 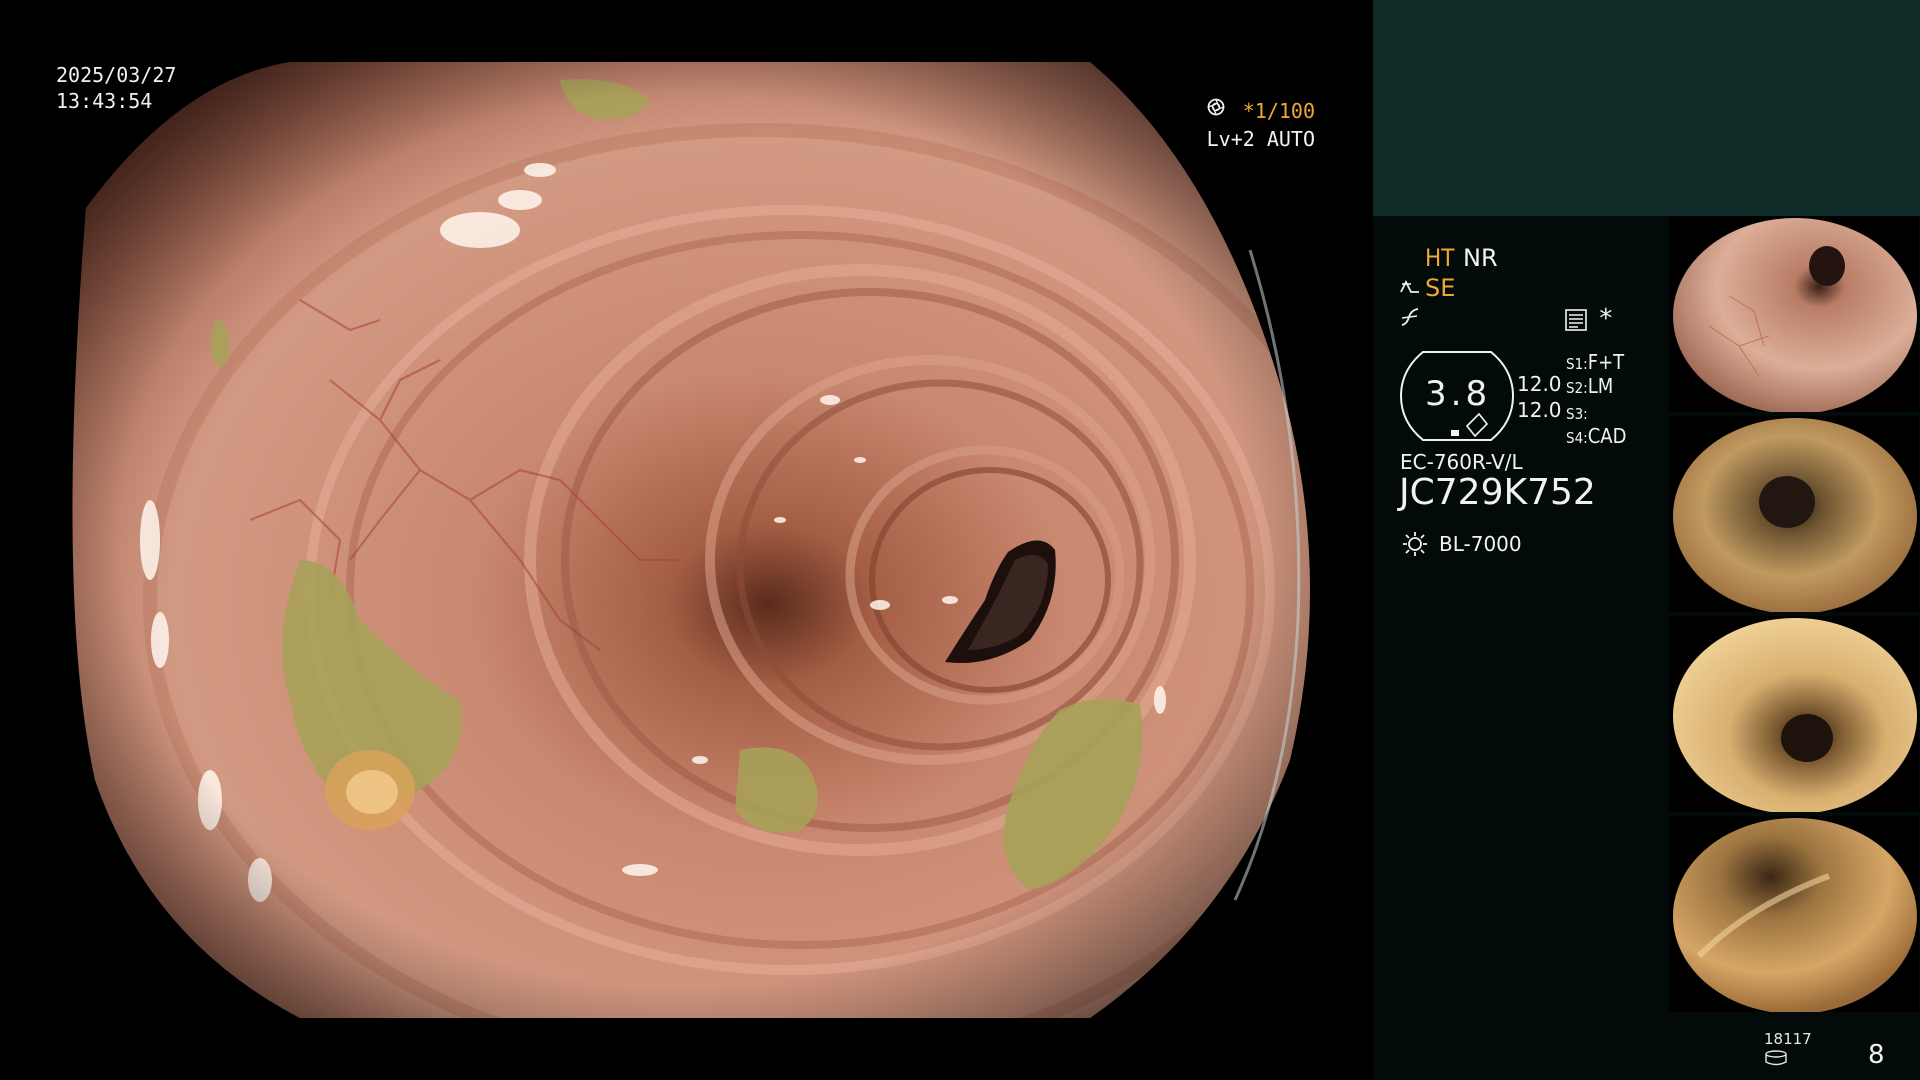 I want to click on switch-s3: S3:, so click(x=1577, y=414).